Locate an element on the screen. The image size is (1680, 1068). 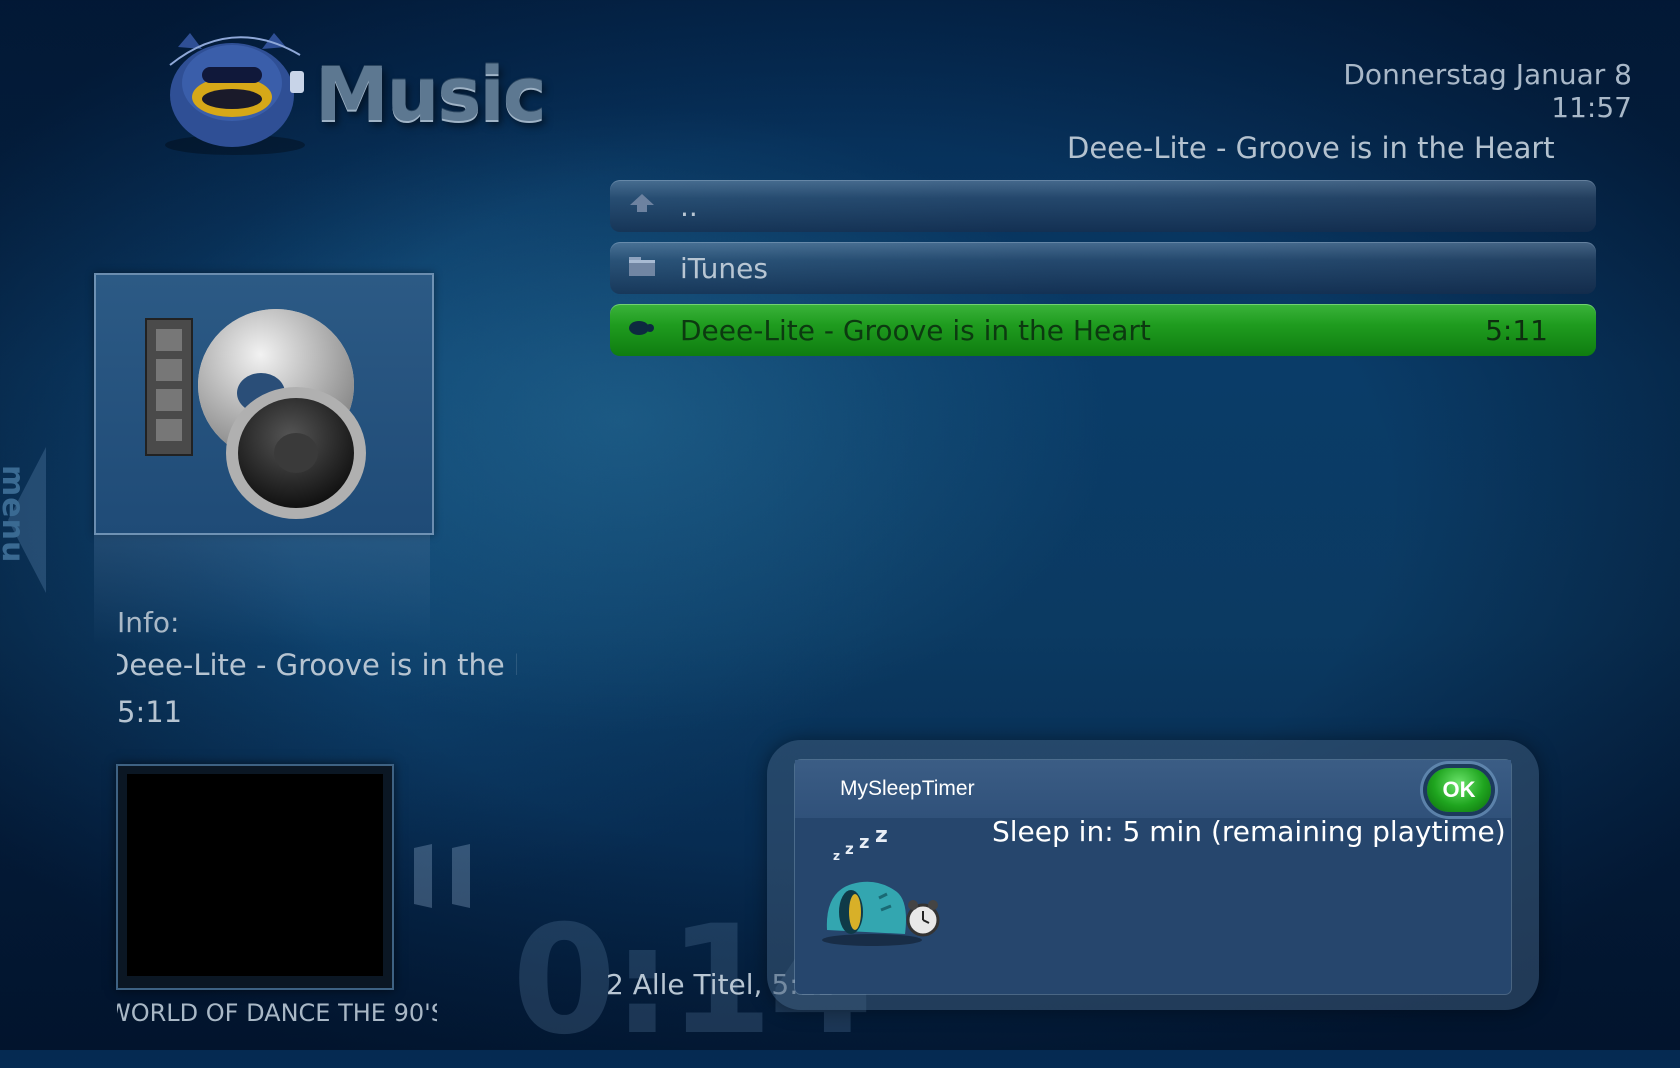
list-item-label: .. is located at coordinates (689, 206).